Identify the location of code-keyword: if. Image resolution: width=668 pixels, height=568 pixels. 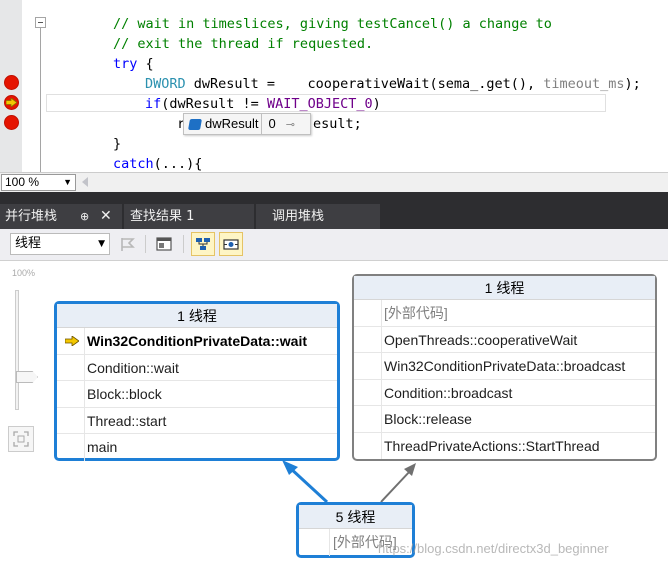
(153, 104).